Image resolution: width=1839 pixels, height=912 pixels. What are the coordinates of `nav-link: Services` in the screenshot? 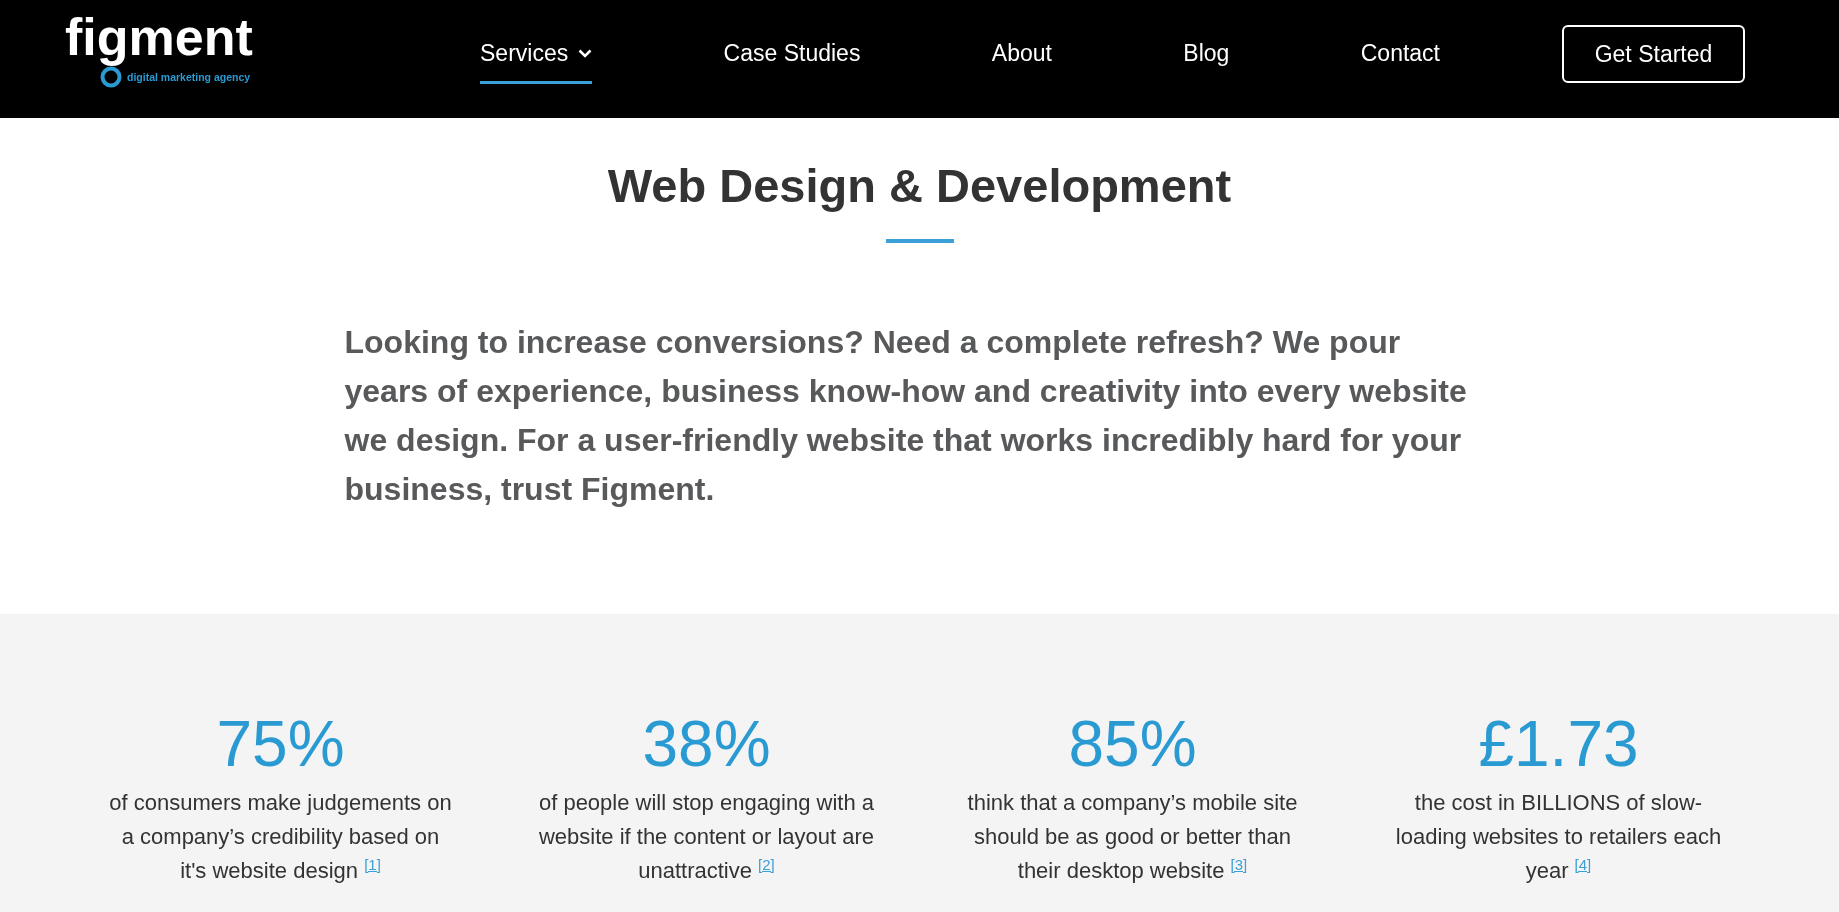 It's located at (536, 42).